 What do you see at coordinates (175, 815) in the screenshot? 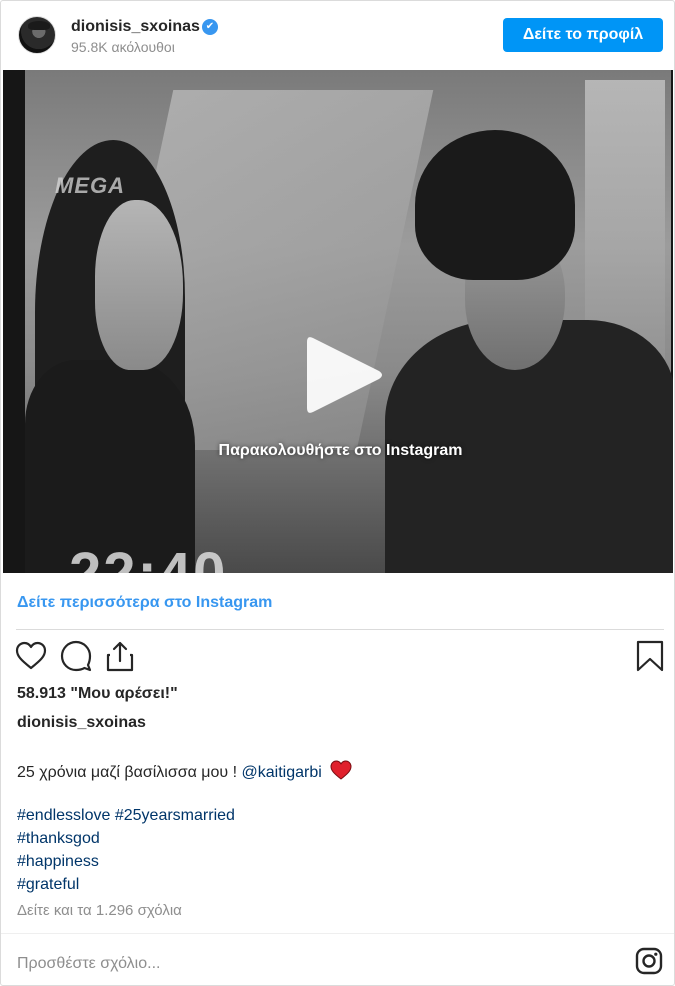
I see `hashtag: #25yearsmarried` at bounding box center [175, 815].